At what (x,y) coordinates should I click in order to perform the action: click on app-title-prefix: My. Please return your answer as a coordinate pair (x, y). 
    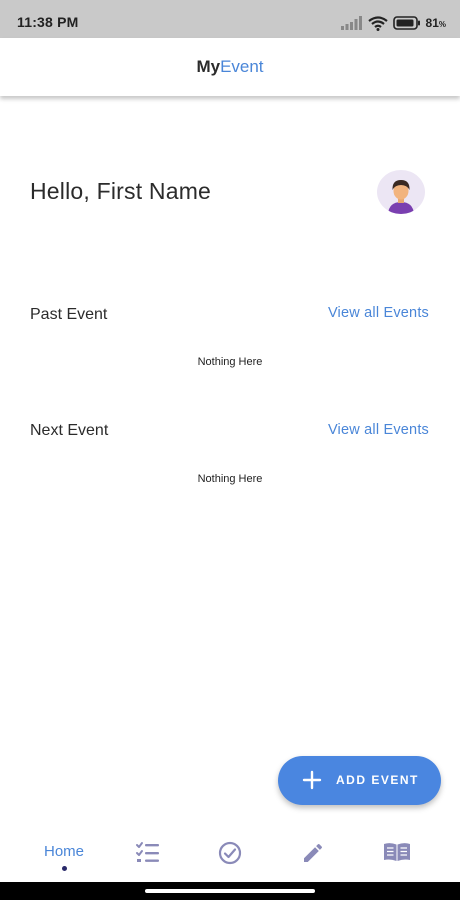
    Looking at the image, I should click on (208, 66).